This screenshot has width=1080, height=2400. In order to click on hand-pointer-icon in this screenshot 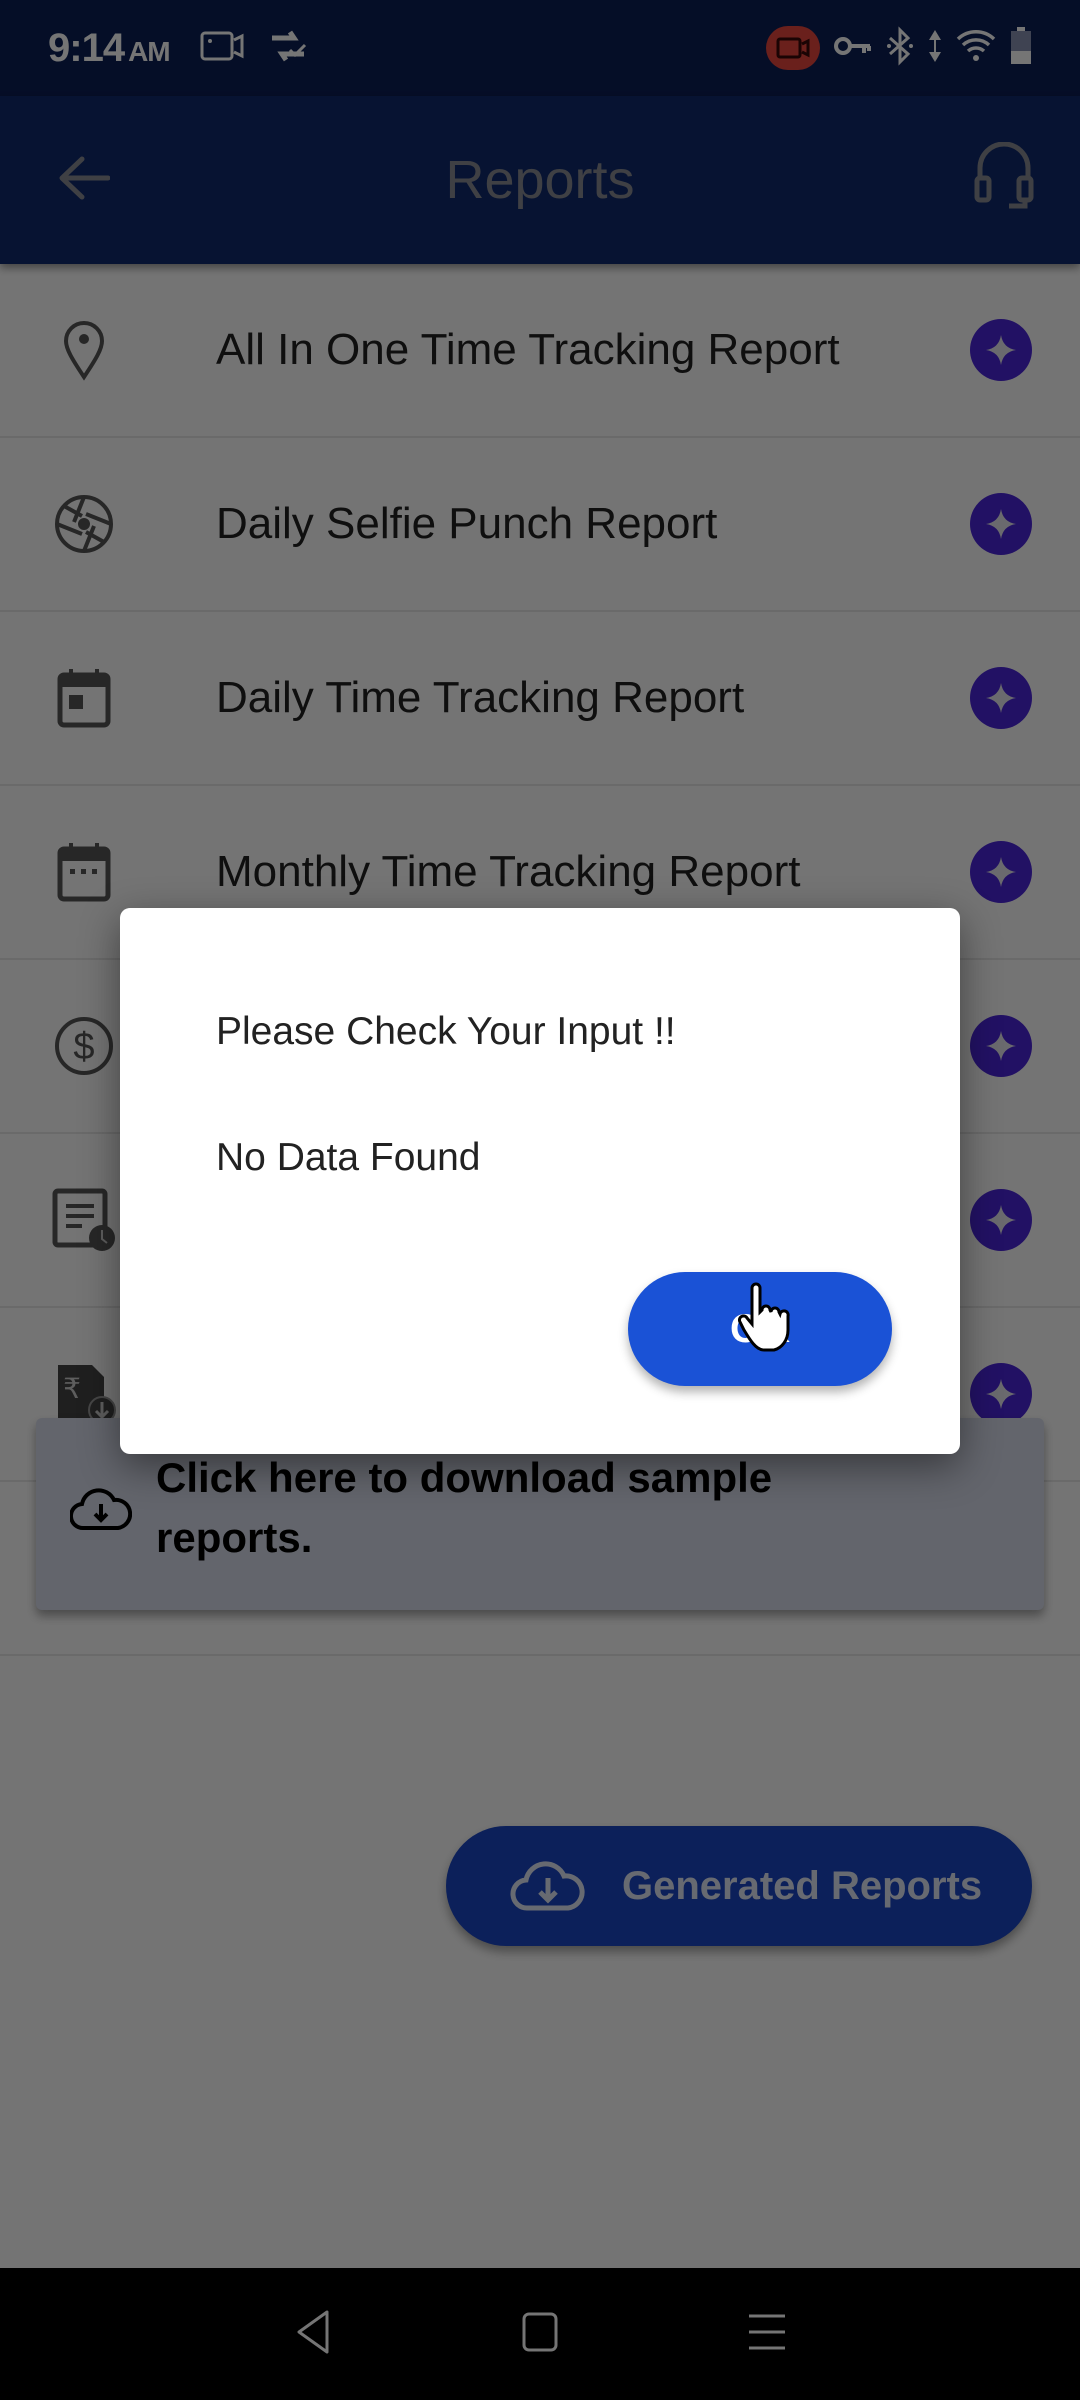, I will do `click(766, 1322)`.